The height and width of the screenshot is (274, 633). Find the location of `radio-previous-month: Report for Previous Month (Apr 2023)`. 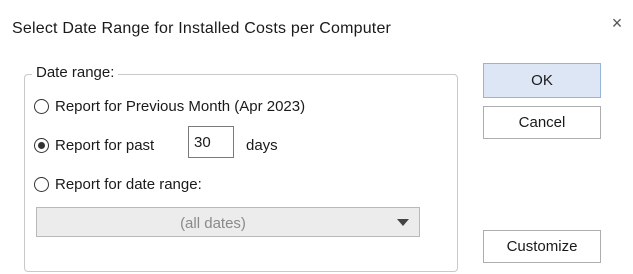

radio-previous-month: Report for Previous Month (Apr 2023) is located at coordinates (169, 106).